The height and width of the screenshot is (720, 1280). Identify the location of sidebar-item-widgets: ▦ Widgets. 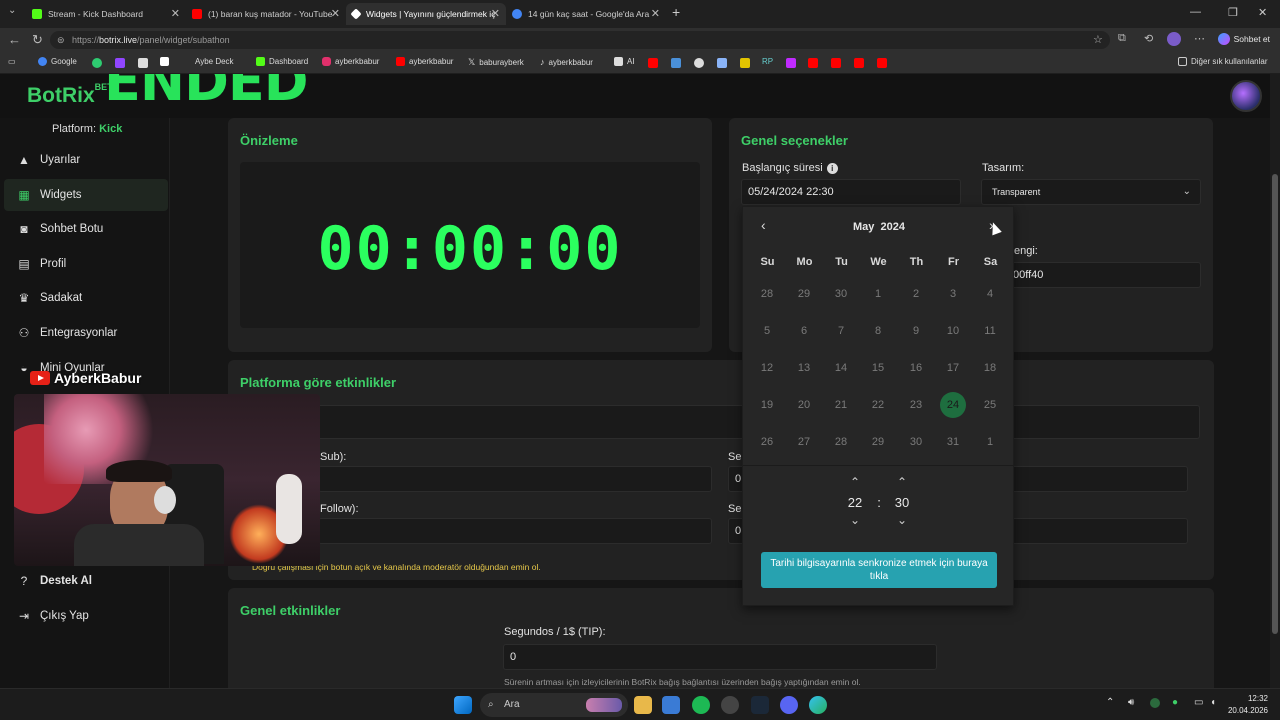
(86, 195).